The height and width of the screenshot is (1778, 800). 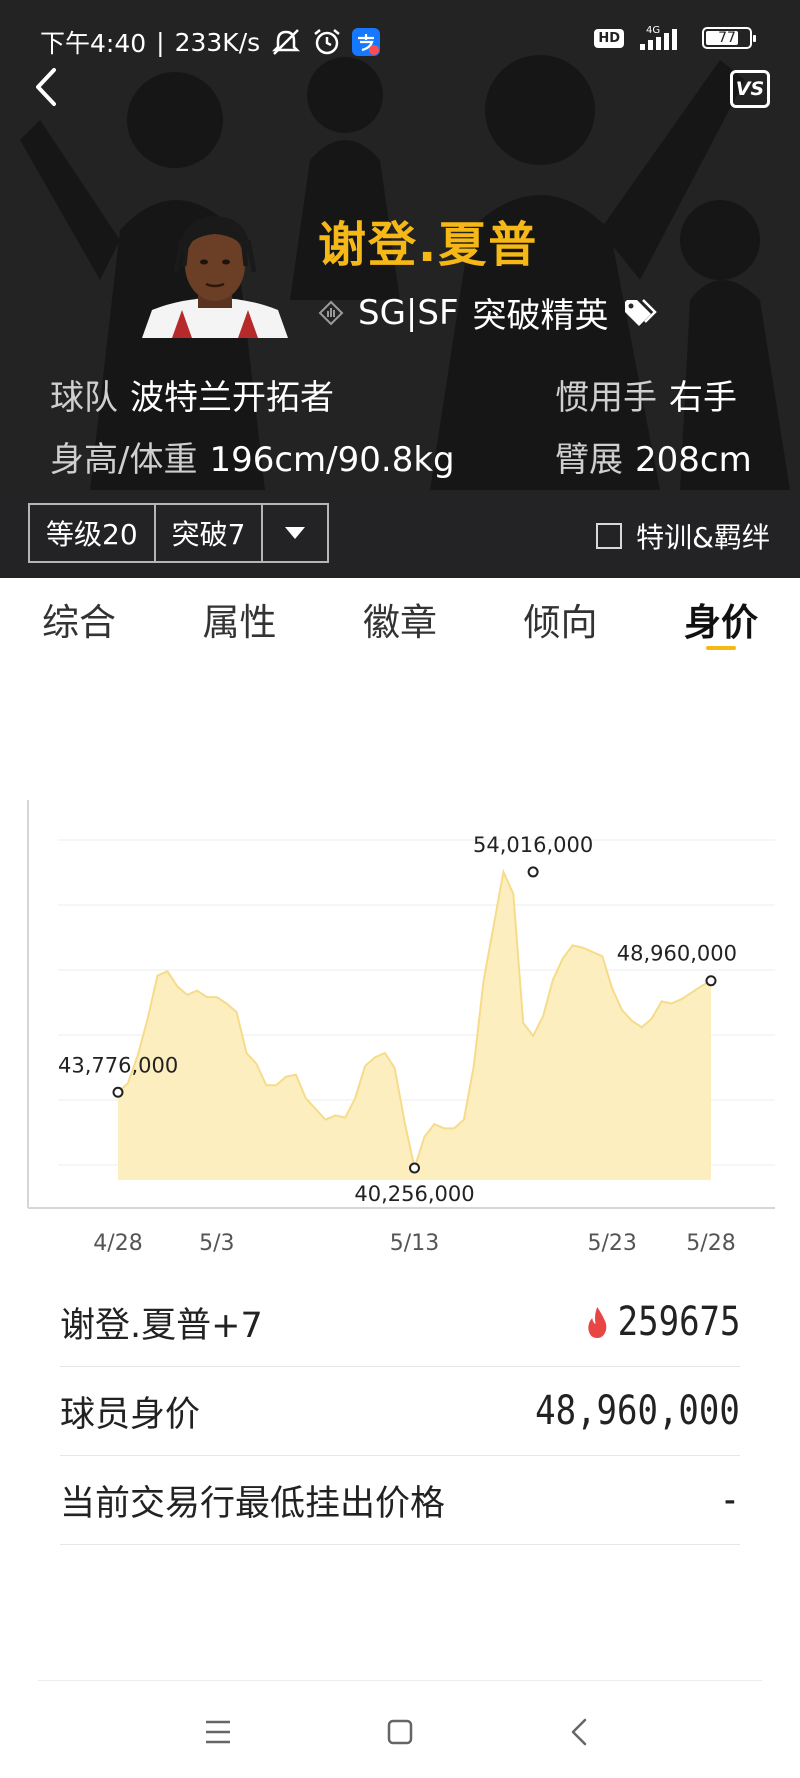 What do you see at coordinates (414, 1025) in the screenshot?
I see `price-area` at bounding box center [414, 1025].